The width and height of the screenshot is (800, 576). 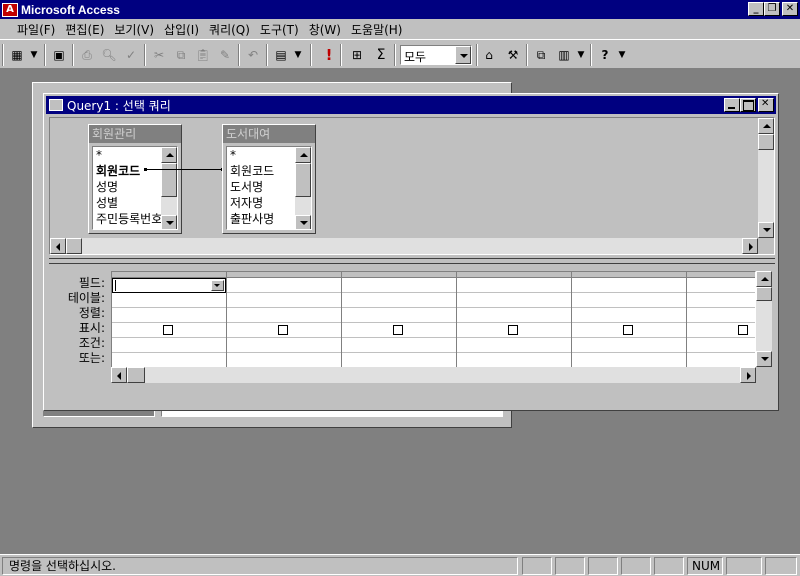 I want to click on menu-insert: 삽입(I), so click(x=181, y=29).